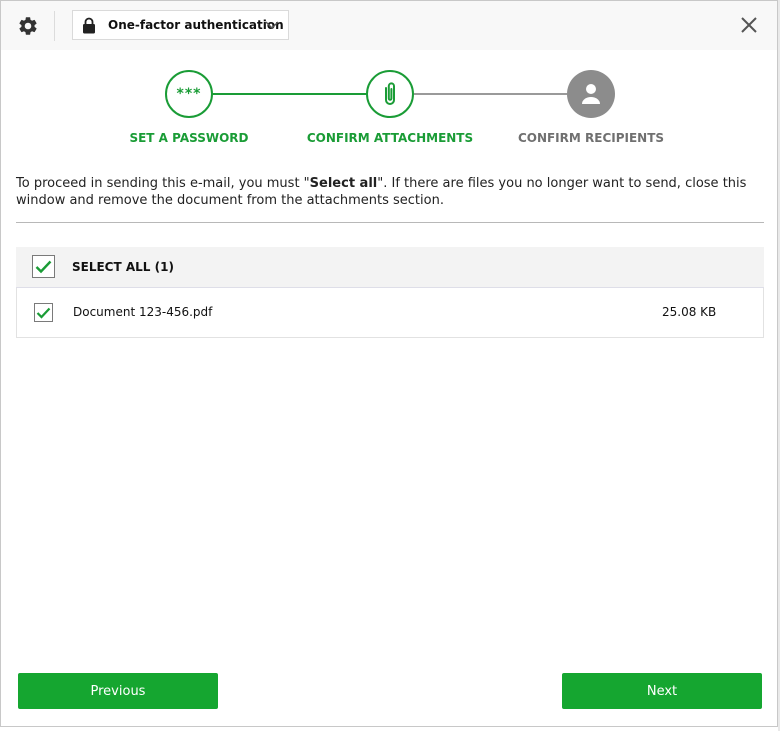  Describe the element at coordinates (343, 183) in the screenshot. I see `instructions-select-all-emphasis: Select all` at that location.